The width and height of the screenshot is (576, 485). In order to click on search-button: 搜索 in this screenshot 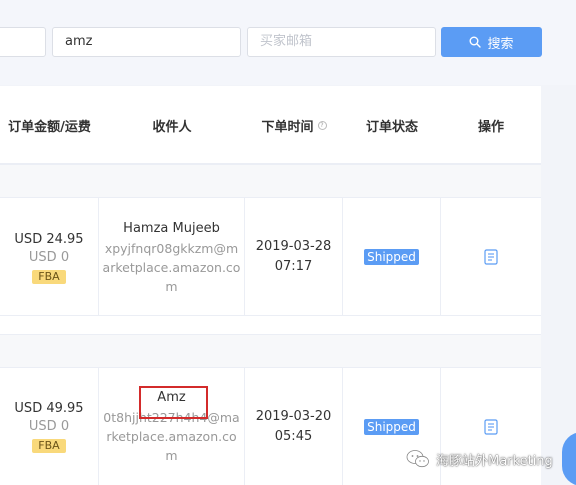, I will do `click(491, 42)`.